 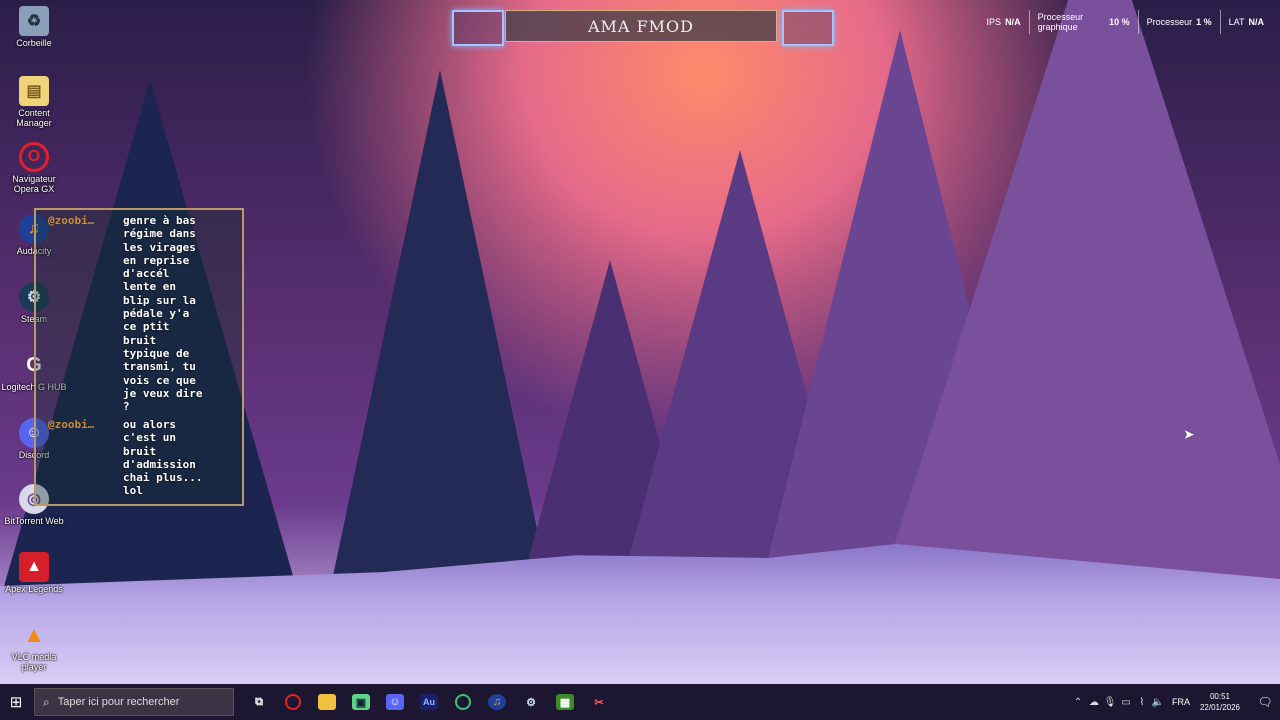 I want to click on stat-fps: IPS N/A, so click(x=1004, y=22).